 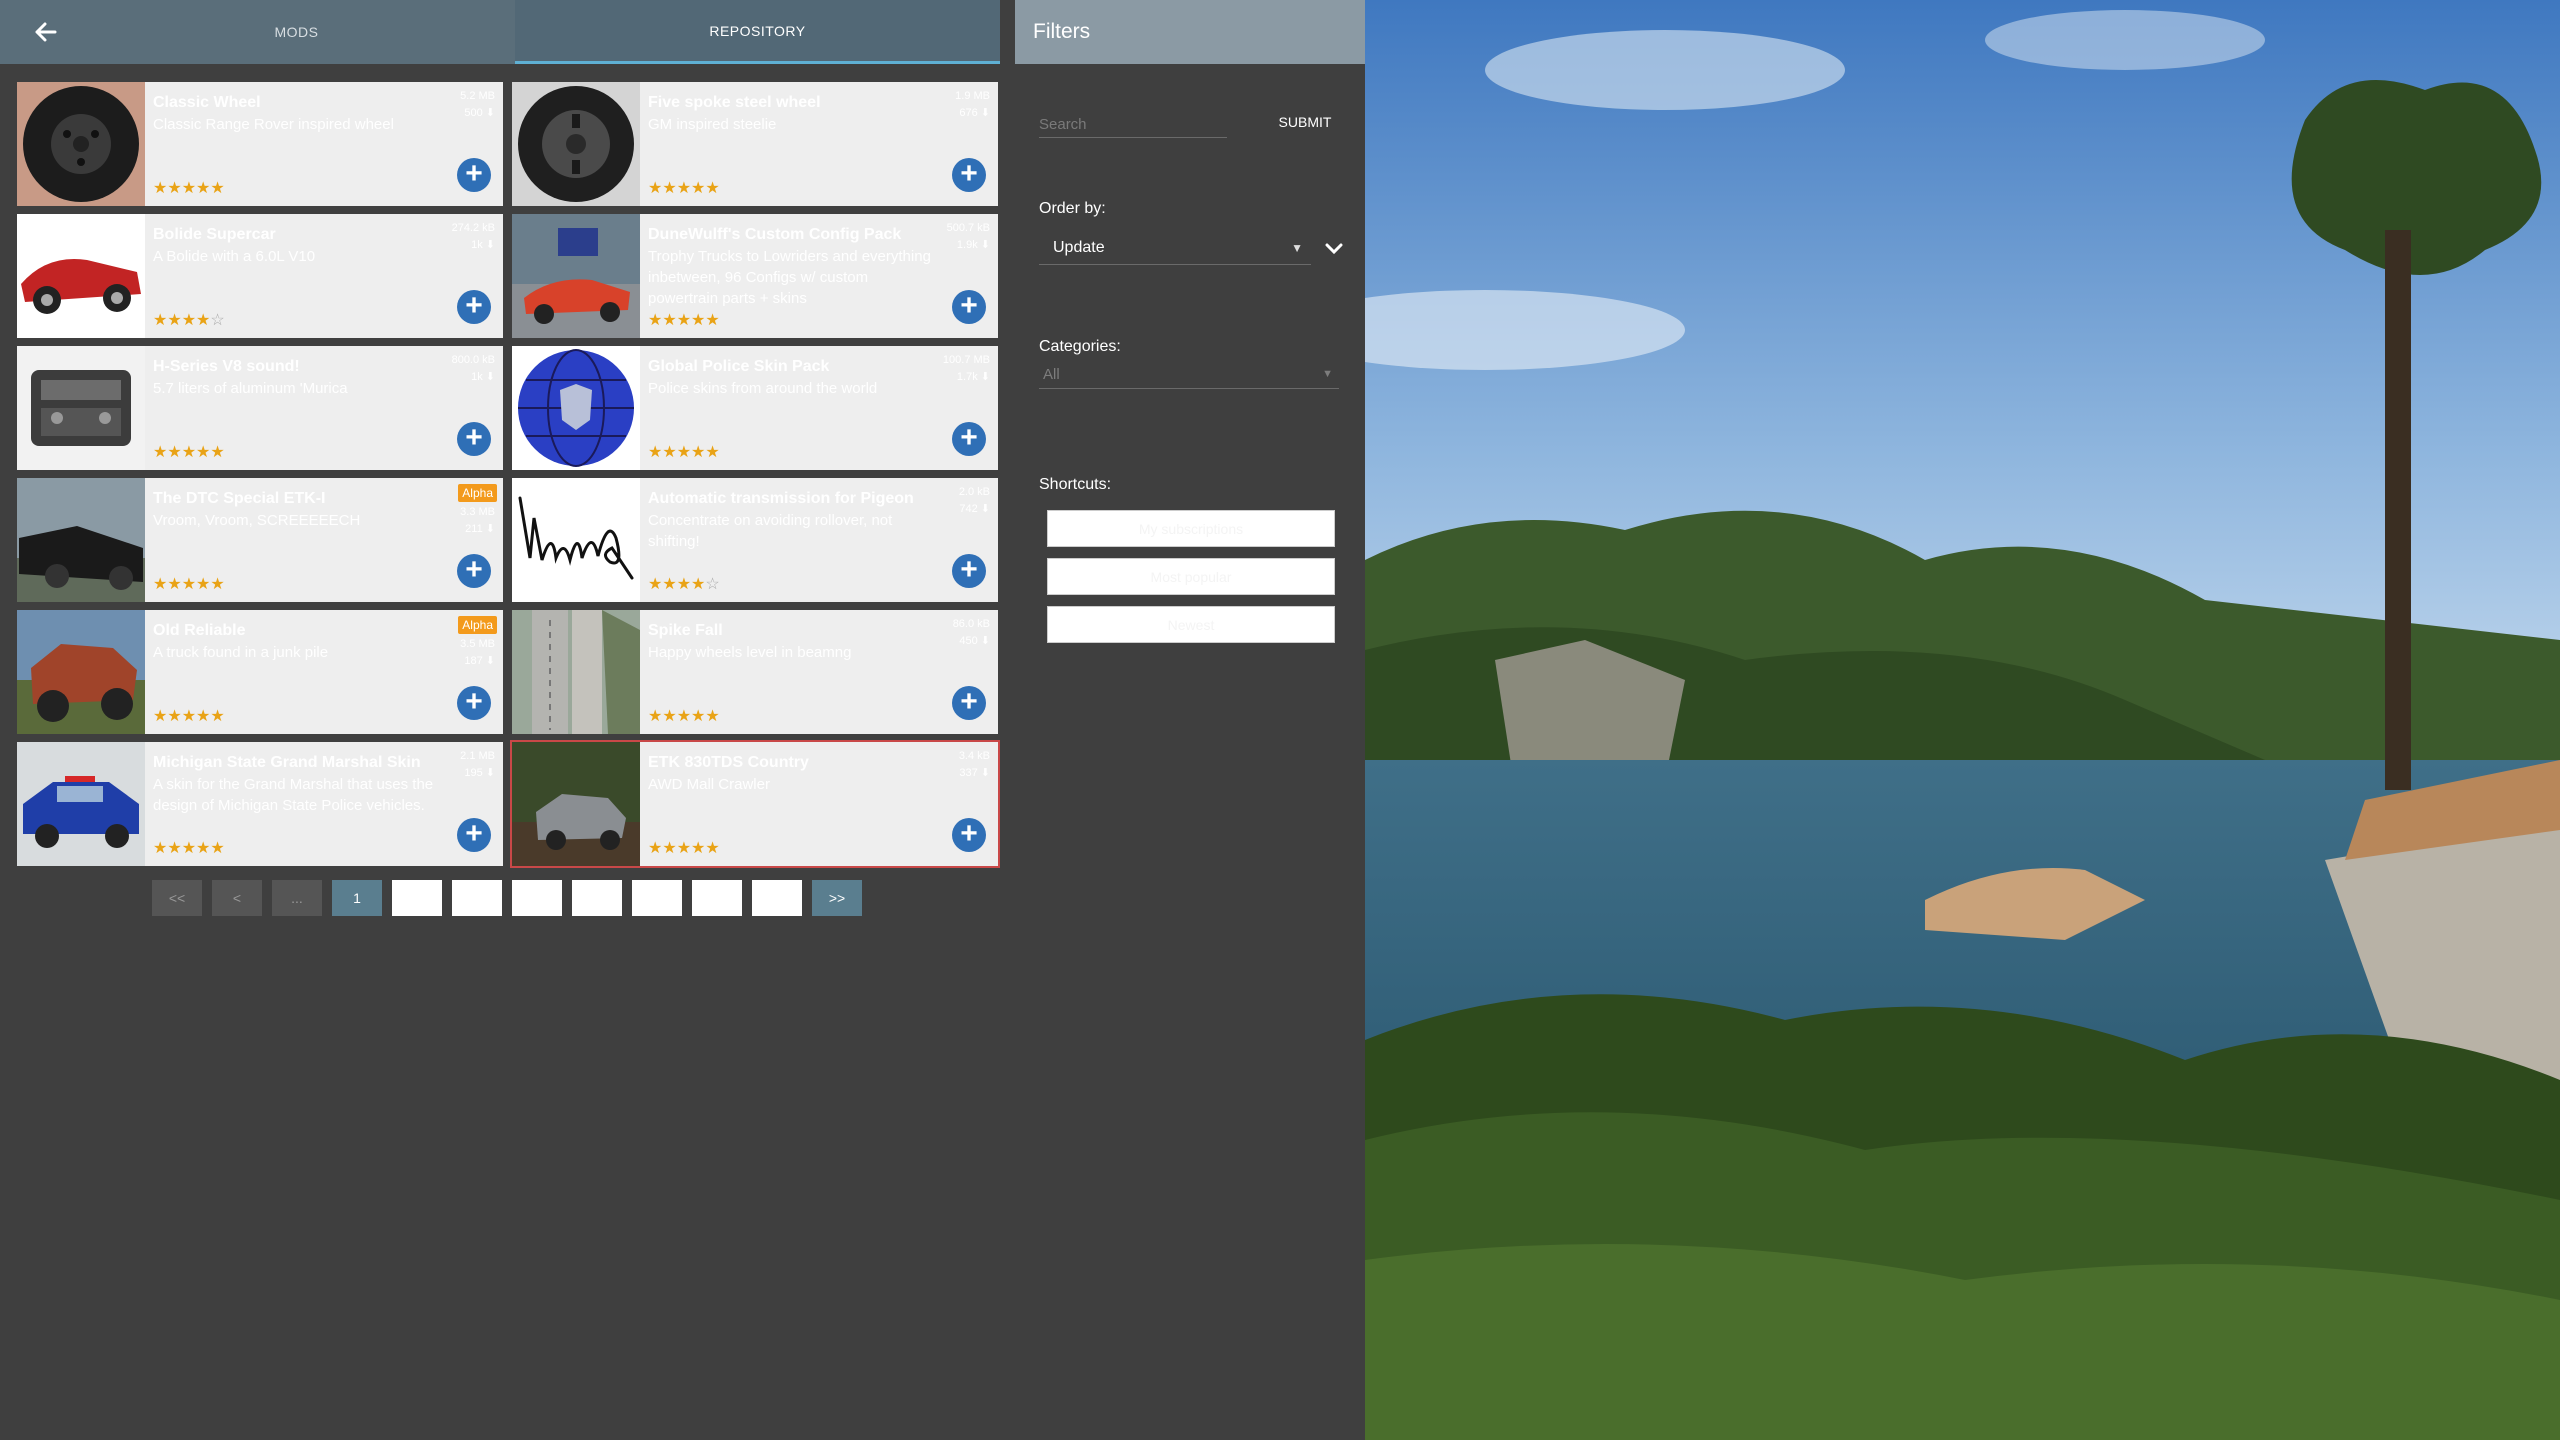 I want to click on mod-title: ETK 830TDS Country, so click(x=728, y=762).